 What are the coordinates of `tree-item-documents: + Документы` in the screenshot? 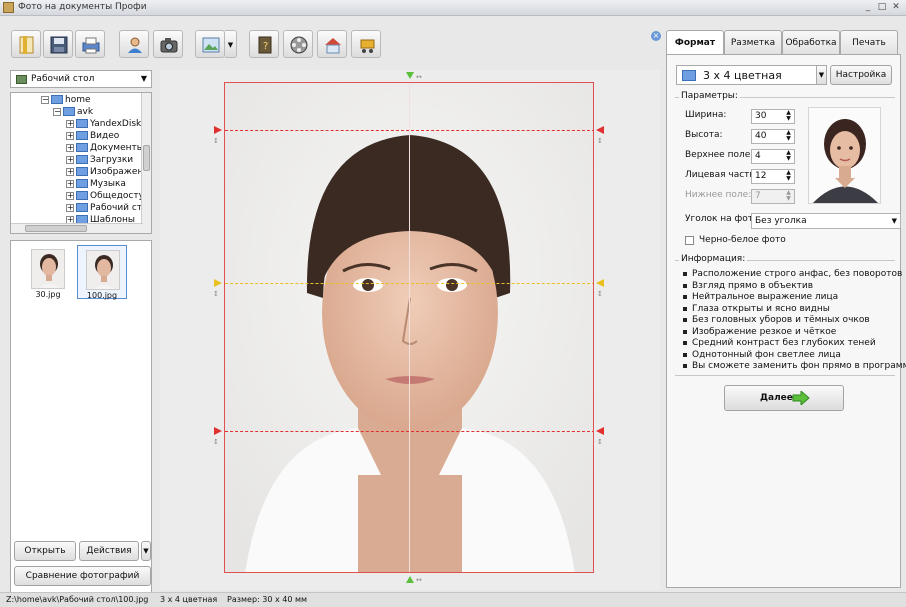 It's located at (105, 149).